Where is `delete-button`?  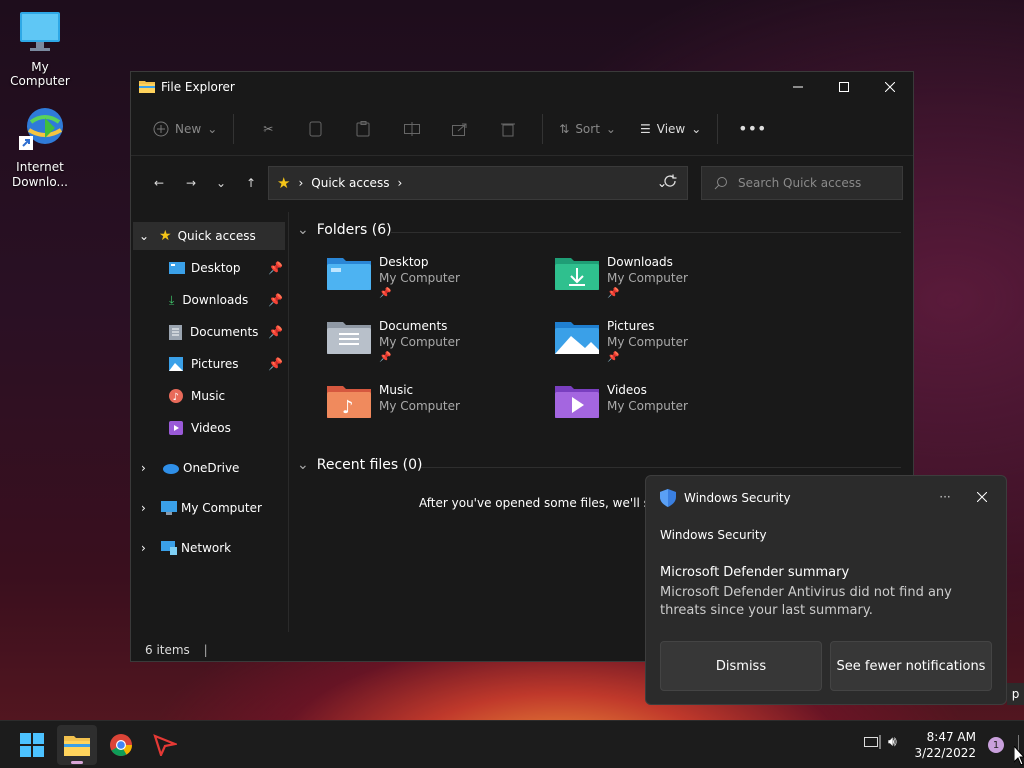
delete-button is located at coordinates (508, 129).